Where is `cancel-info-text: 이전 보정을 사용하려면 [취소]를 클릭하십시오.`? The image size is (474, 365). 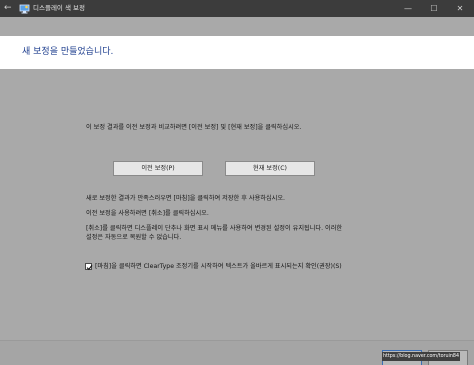
cancel-info-text: 이전 보정을 사용하려면 [취소]를 클릭하십시오. is located at coordinates (147, 213).